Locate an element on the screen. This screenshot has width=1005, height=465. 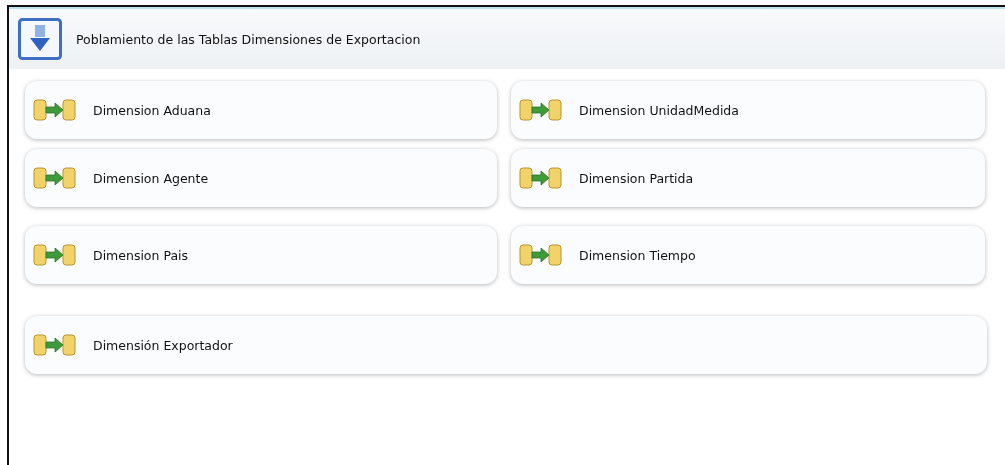
task-label: Dimension Partida is located at coordinates (636, 178).